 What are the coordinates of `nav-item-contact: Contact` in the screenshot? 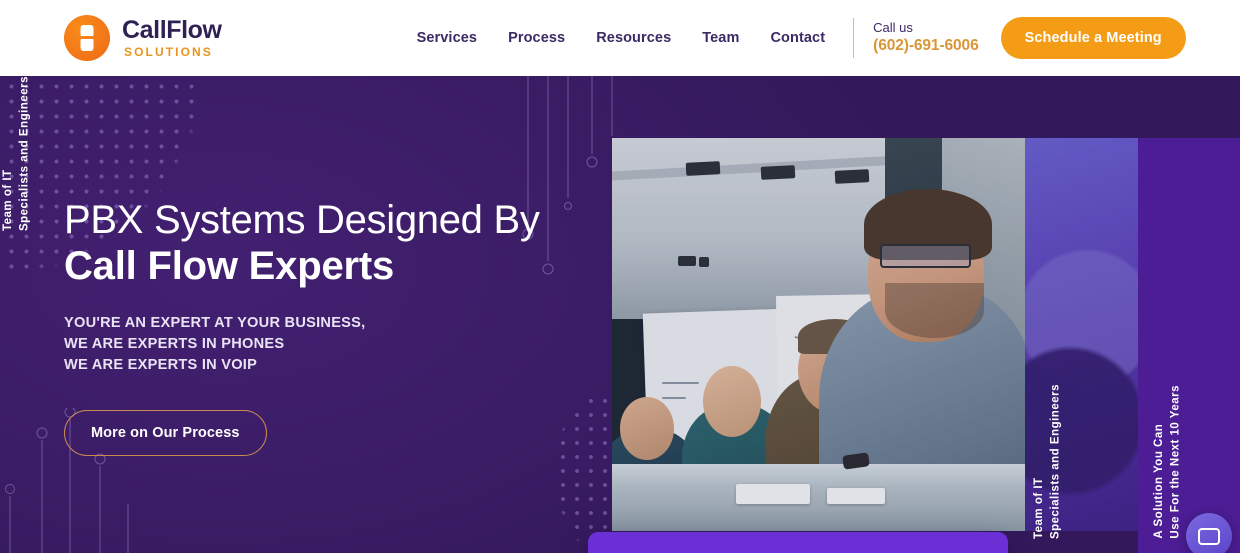 It's located at (797, 38).